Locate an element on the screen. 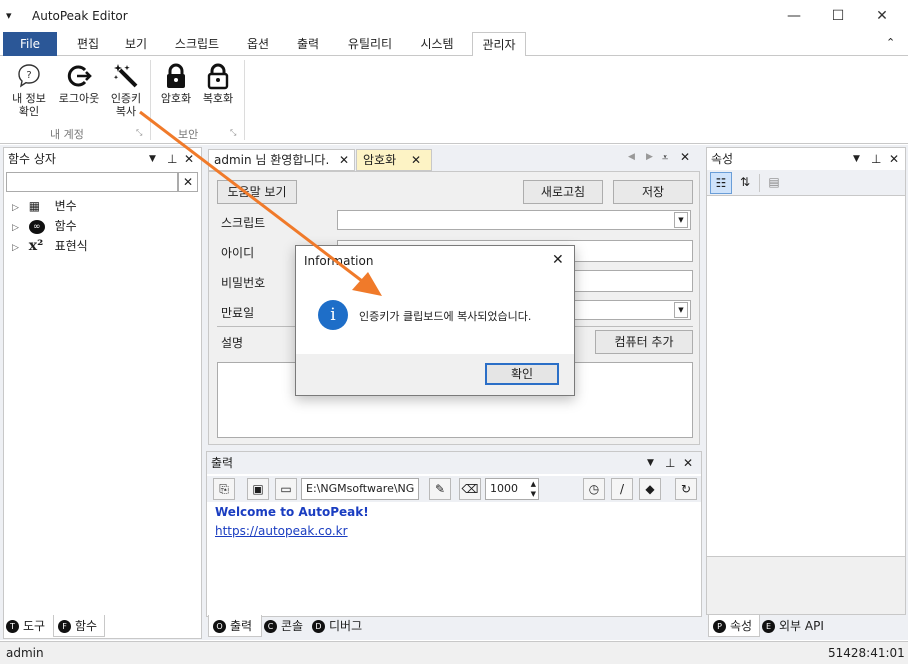  document-list-icon: ⩡ is located at coordinates (665, 158).